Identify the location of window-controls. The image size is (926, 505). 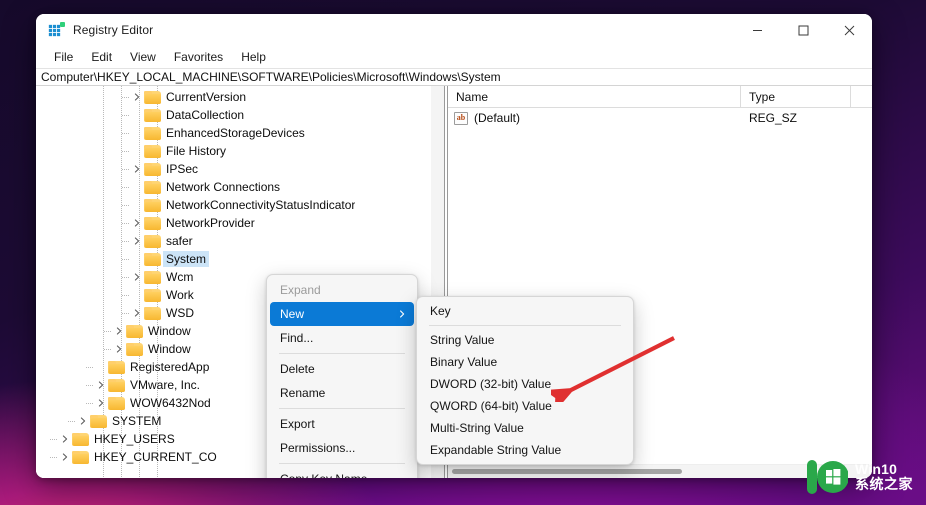
(803, 30).